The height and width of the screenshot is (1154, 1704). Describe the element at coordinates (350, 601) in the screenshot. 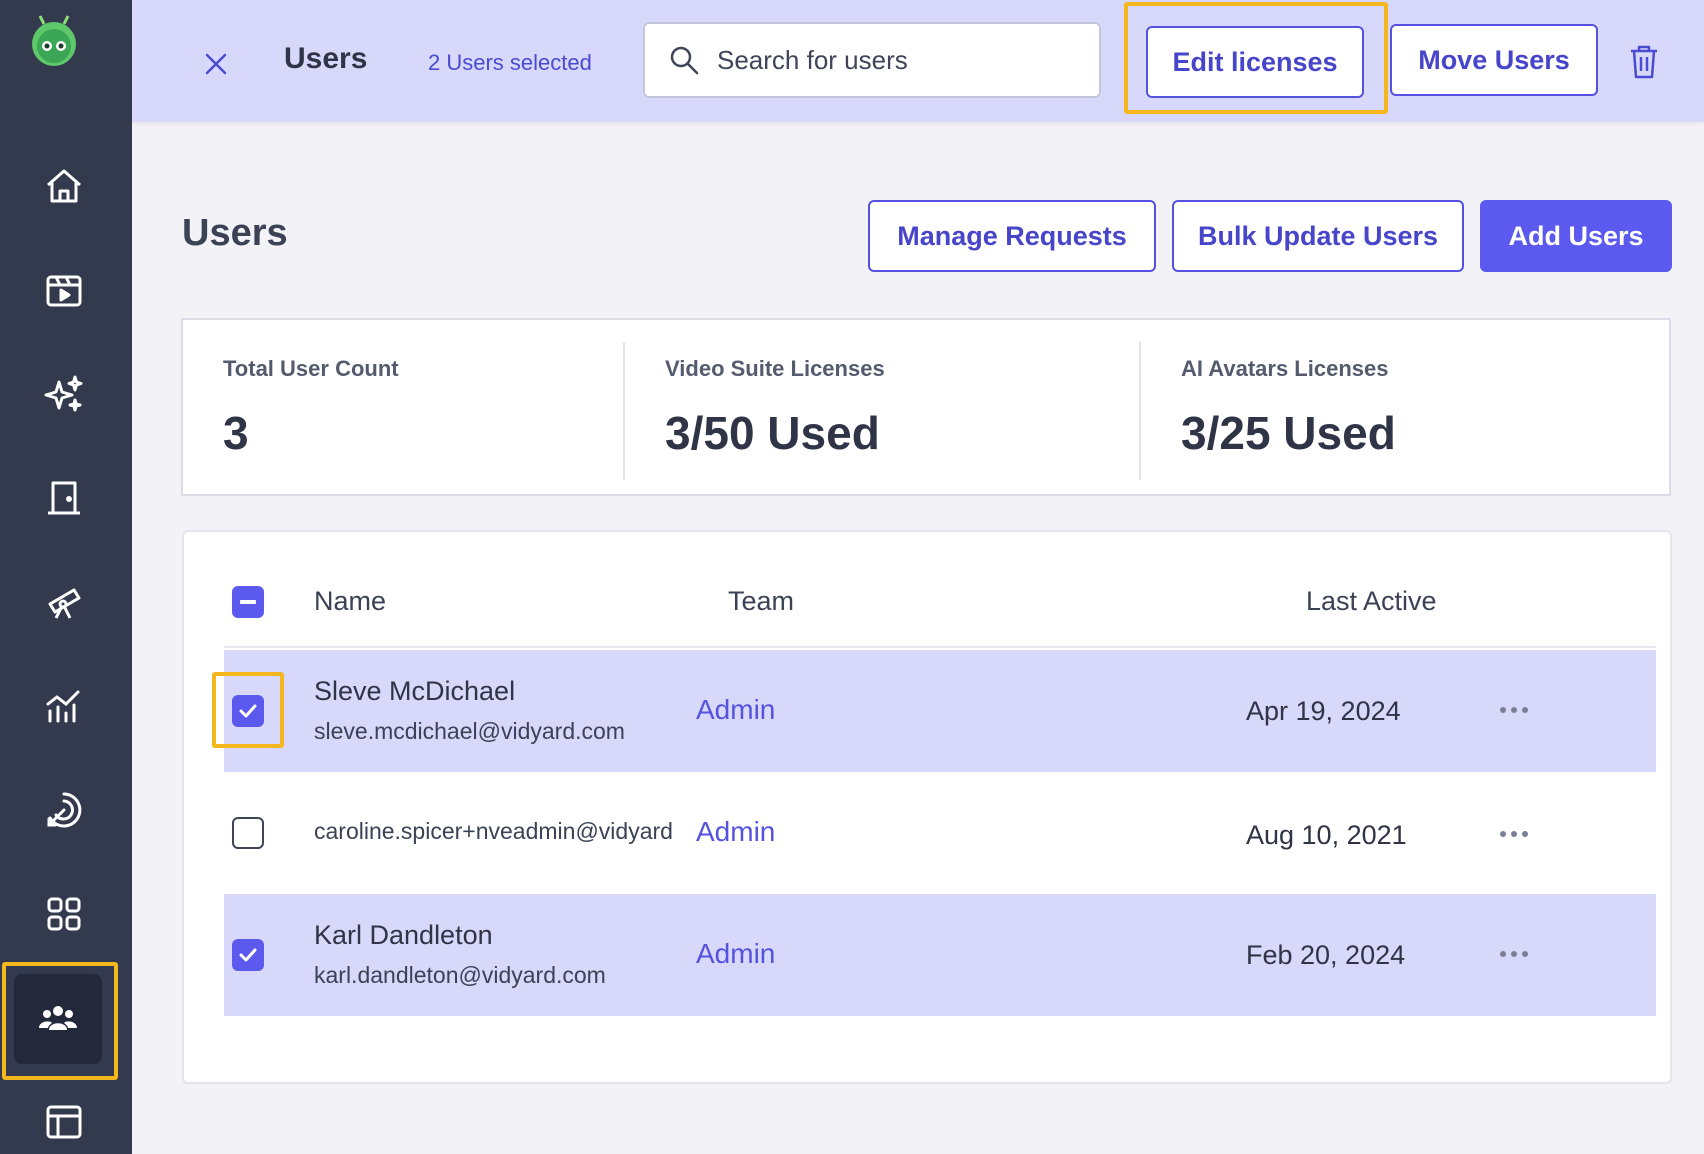

I see `column-header-name: Name` at that location.